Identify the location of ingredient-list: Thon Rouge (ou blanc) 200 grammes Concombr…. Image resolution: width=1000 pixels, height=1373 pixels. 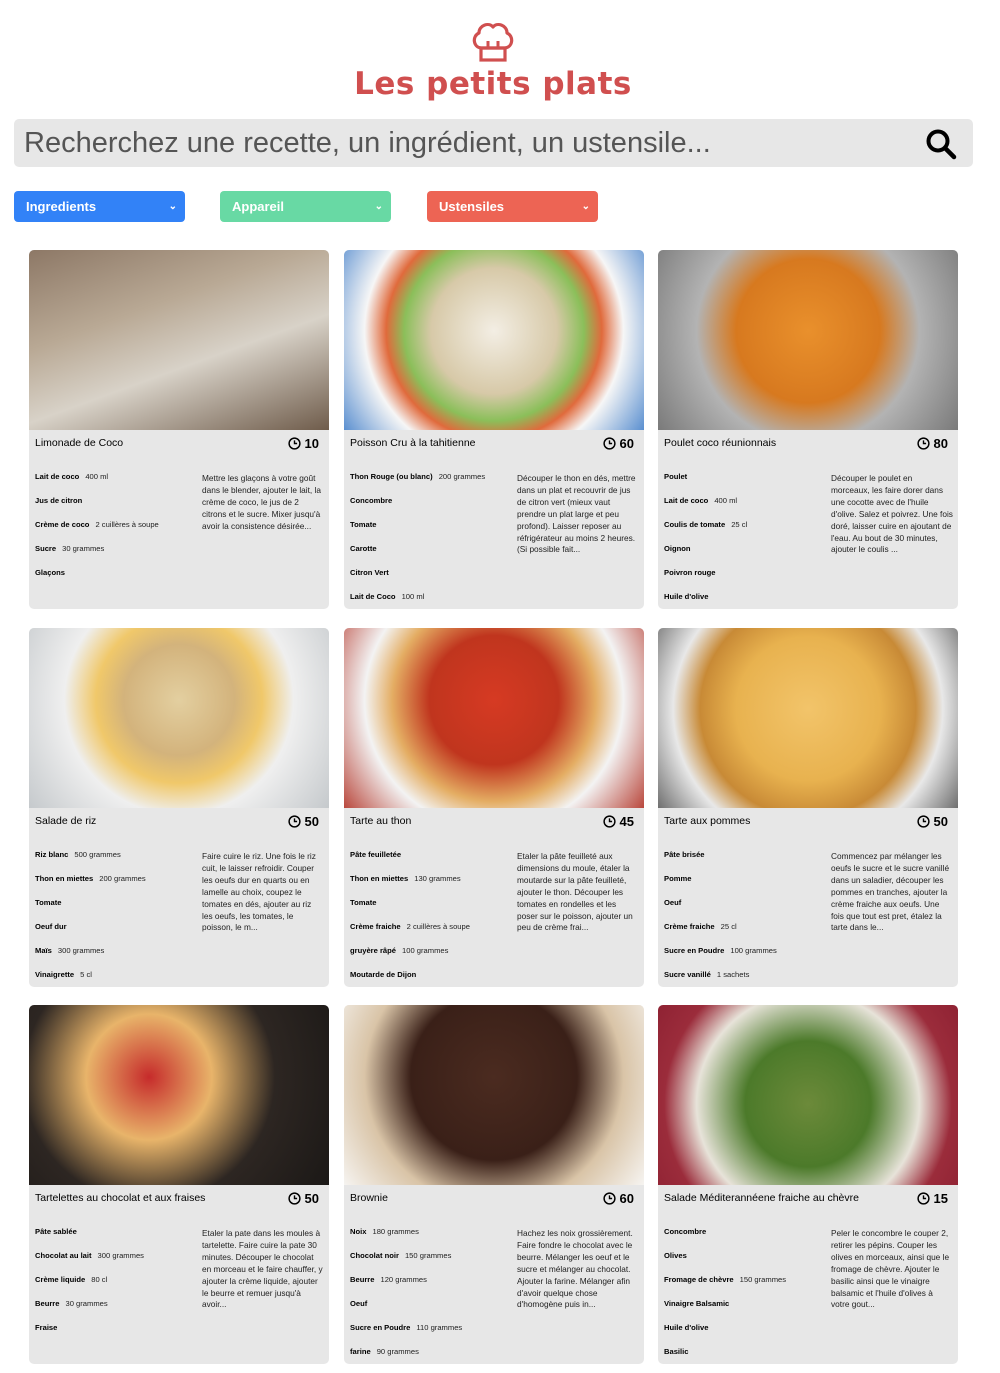
(432, 540).